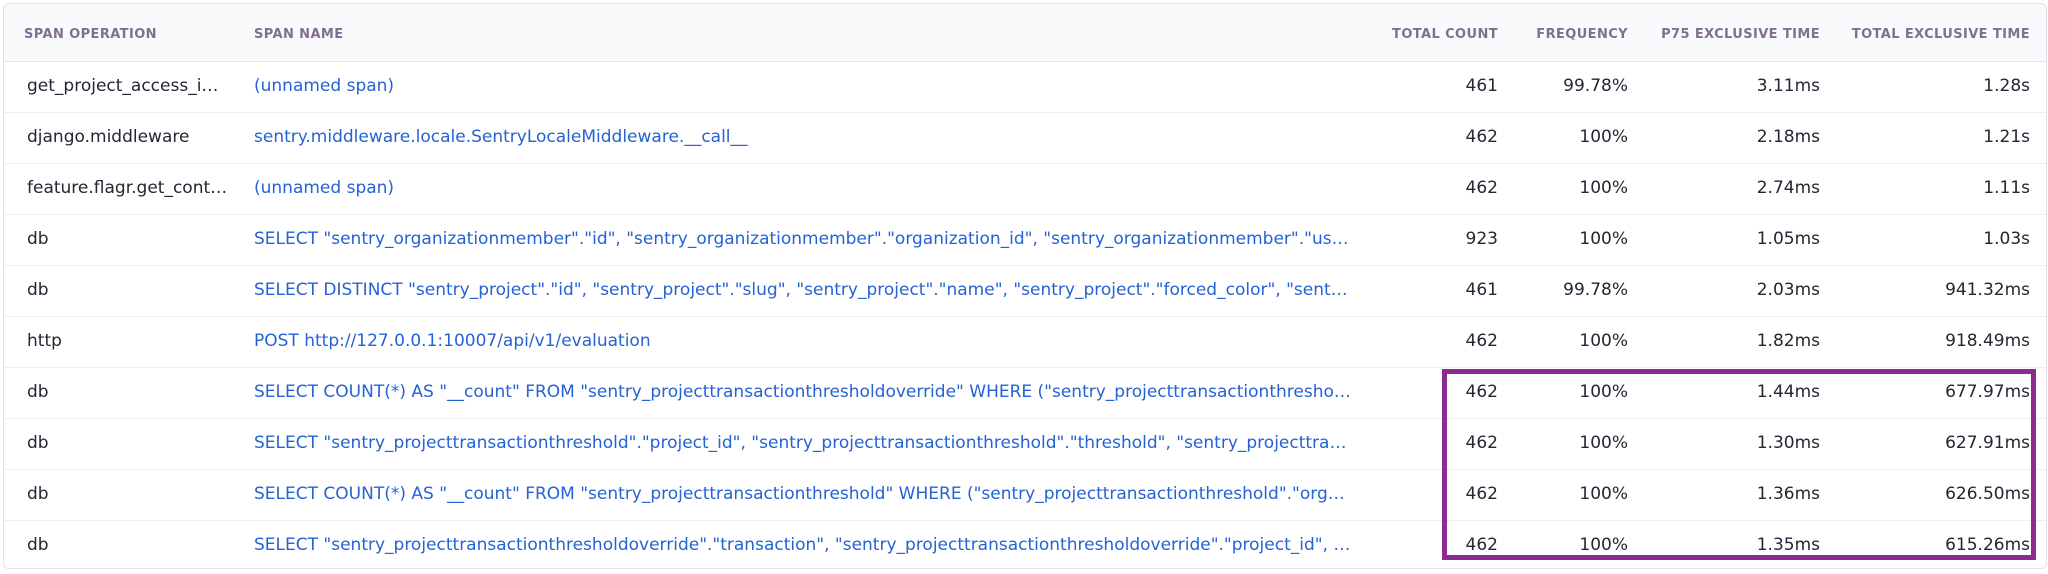  What do you see at coordinates (1788, 494) in the screenshot?
I see `p75-exclusive-time-cell: 1.36ms` at bounding box center [1788, 494].